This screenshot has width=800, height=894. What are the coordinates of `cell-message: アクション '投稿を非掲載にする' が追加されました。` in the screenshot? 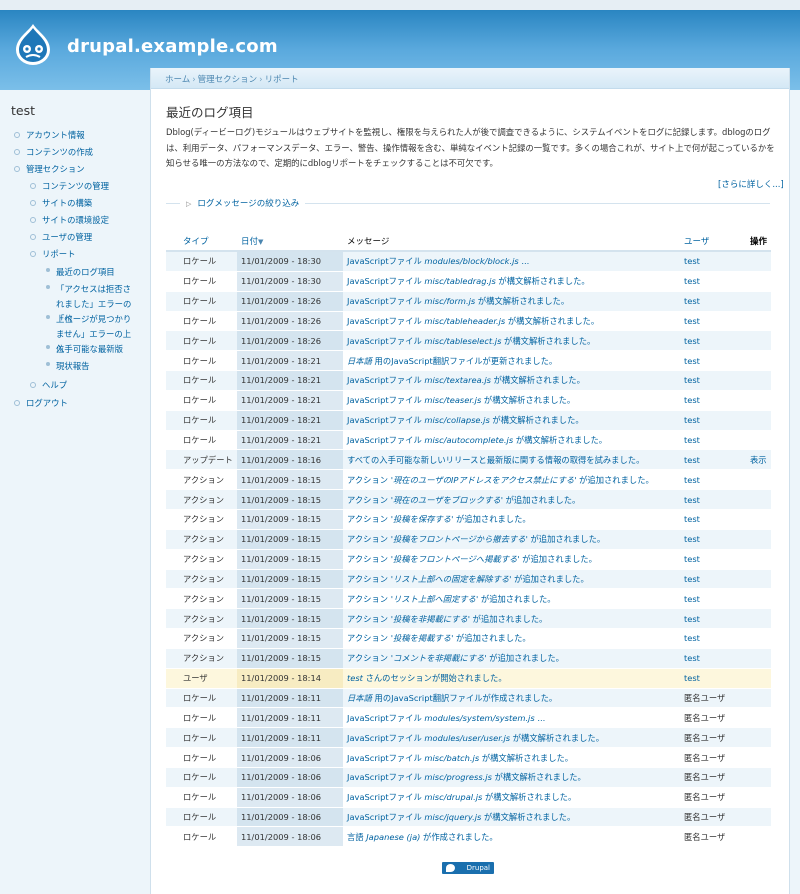 It's located at (511, 619).